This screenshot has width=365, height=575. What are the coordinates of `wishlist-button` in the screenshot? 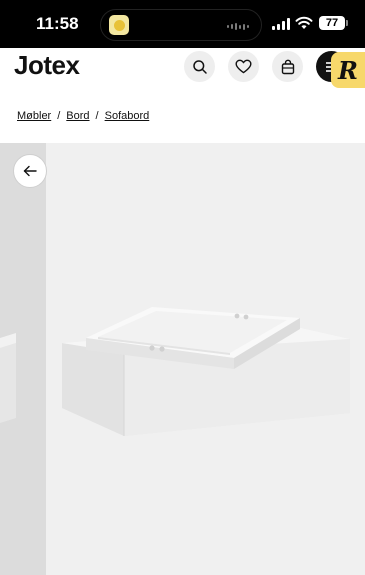 It's located at (243, 66).